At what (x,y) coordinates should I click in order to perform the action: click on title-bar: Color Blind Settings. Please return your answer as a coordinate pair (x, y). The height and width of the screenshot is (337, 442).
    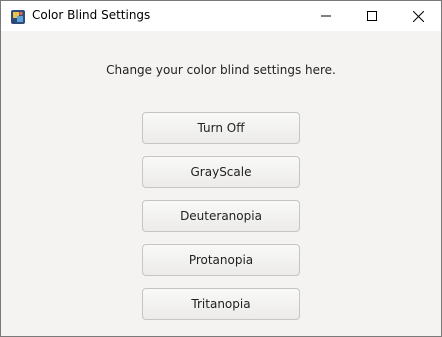
    Looking at the image, I should click on (221, 16).